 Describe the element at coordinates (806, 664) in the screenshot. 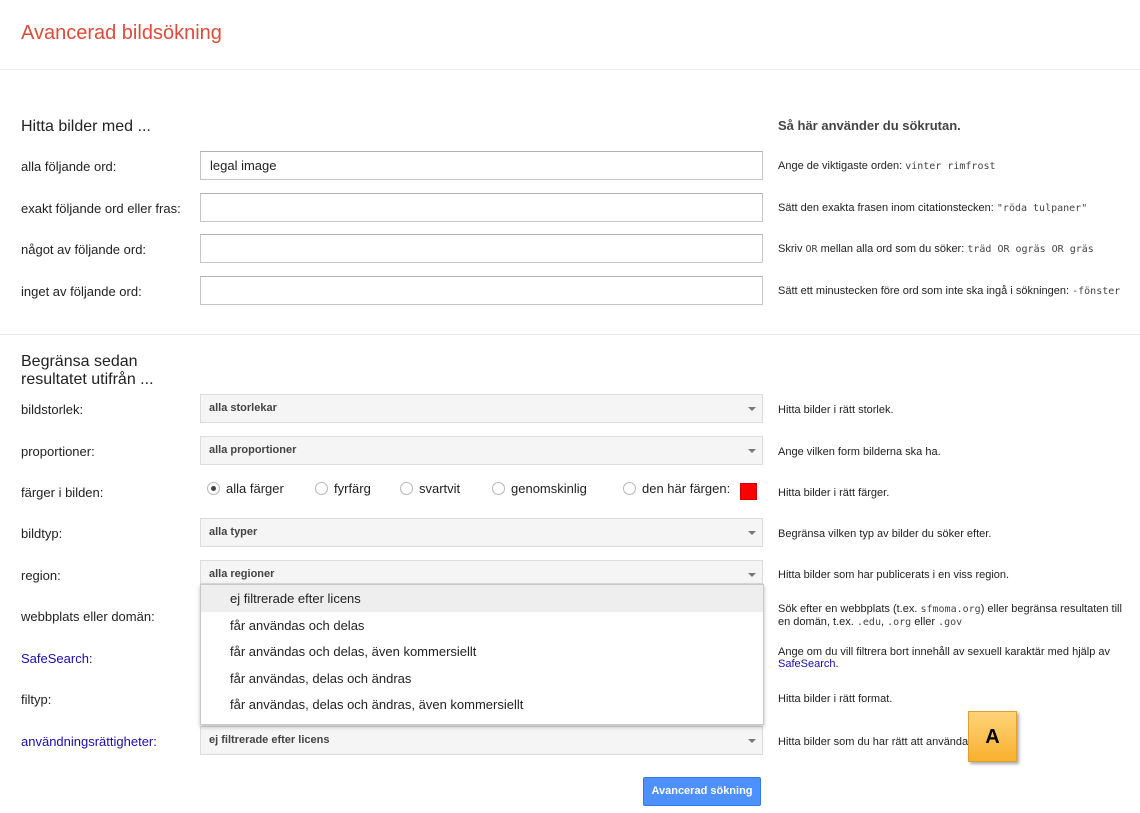

I see `safesearch-help-link: SafeSearch` at that location.